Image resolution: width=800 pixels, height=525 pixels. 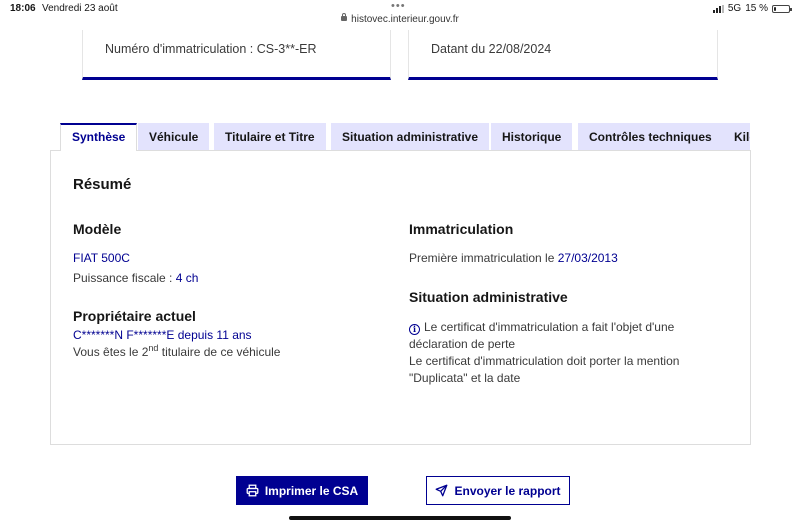 I want to click on send-icon, so click(x=441, y=490).